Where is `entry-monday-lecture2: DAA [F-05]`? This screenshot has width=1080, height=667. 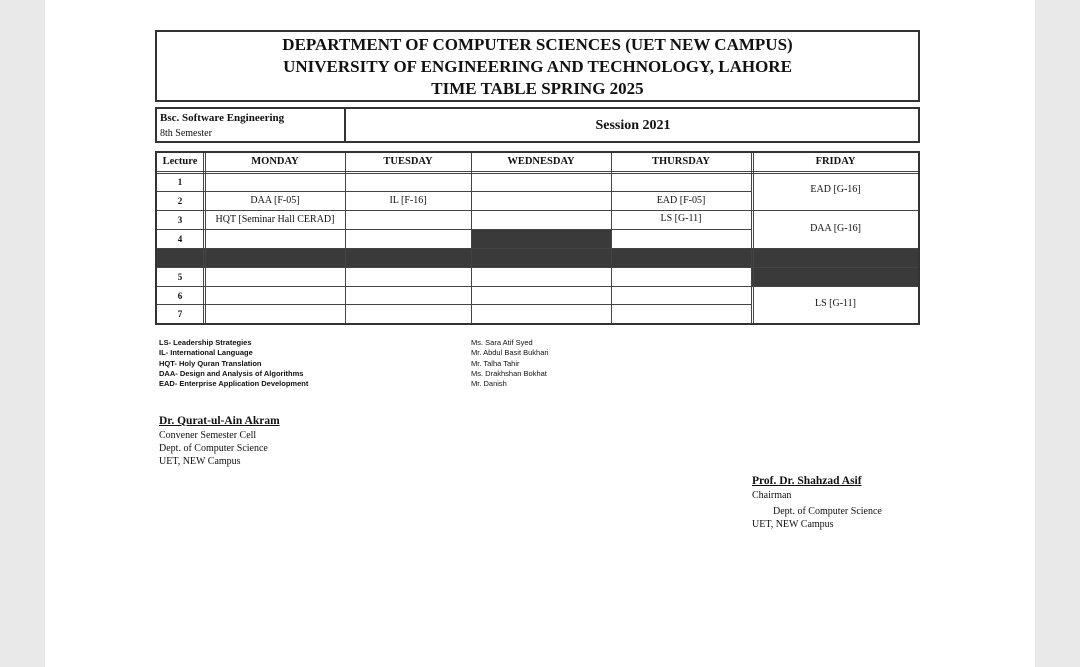 entry-monday-lecture2: DAA [F-05] is located at coordinates (275, 200).